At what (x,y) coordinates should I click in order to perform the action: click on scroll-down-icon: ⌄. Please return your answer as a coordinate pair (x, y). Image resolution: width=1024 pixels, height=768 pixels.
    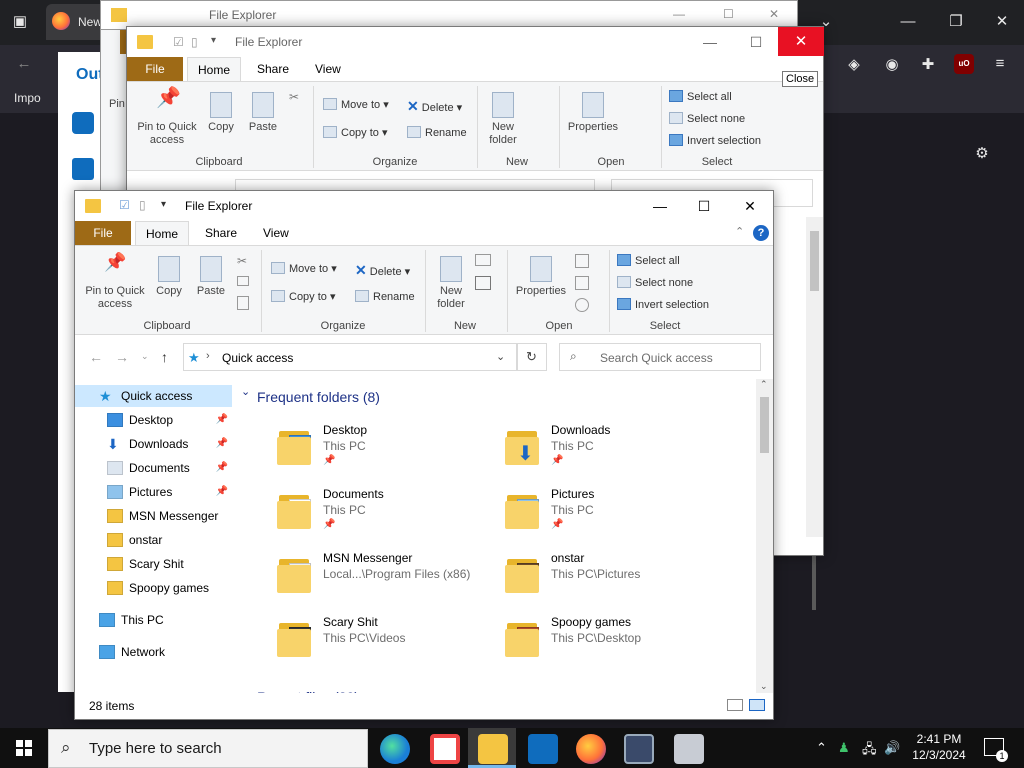
    Looking at the image, I should click on (764, 686).